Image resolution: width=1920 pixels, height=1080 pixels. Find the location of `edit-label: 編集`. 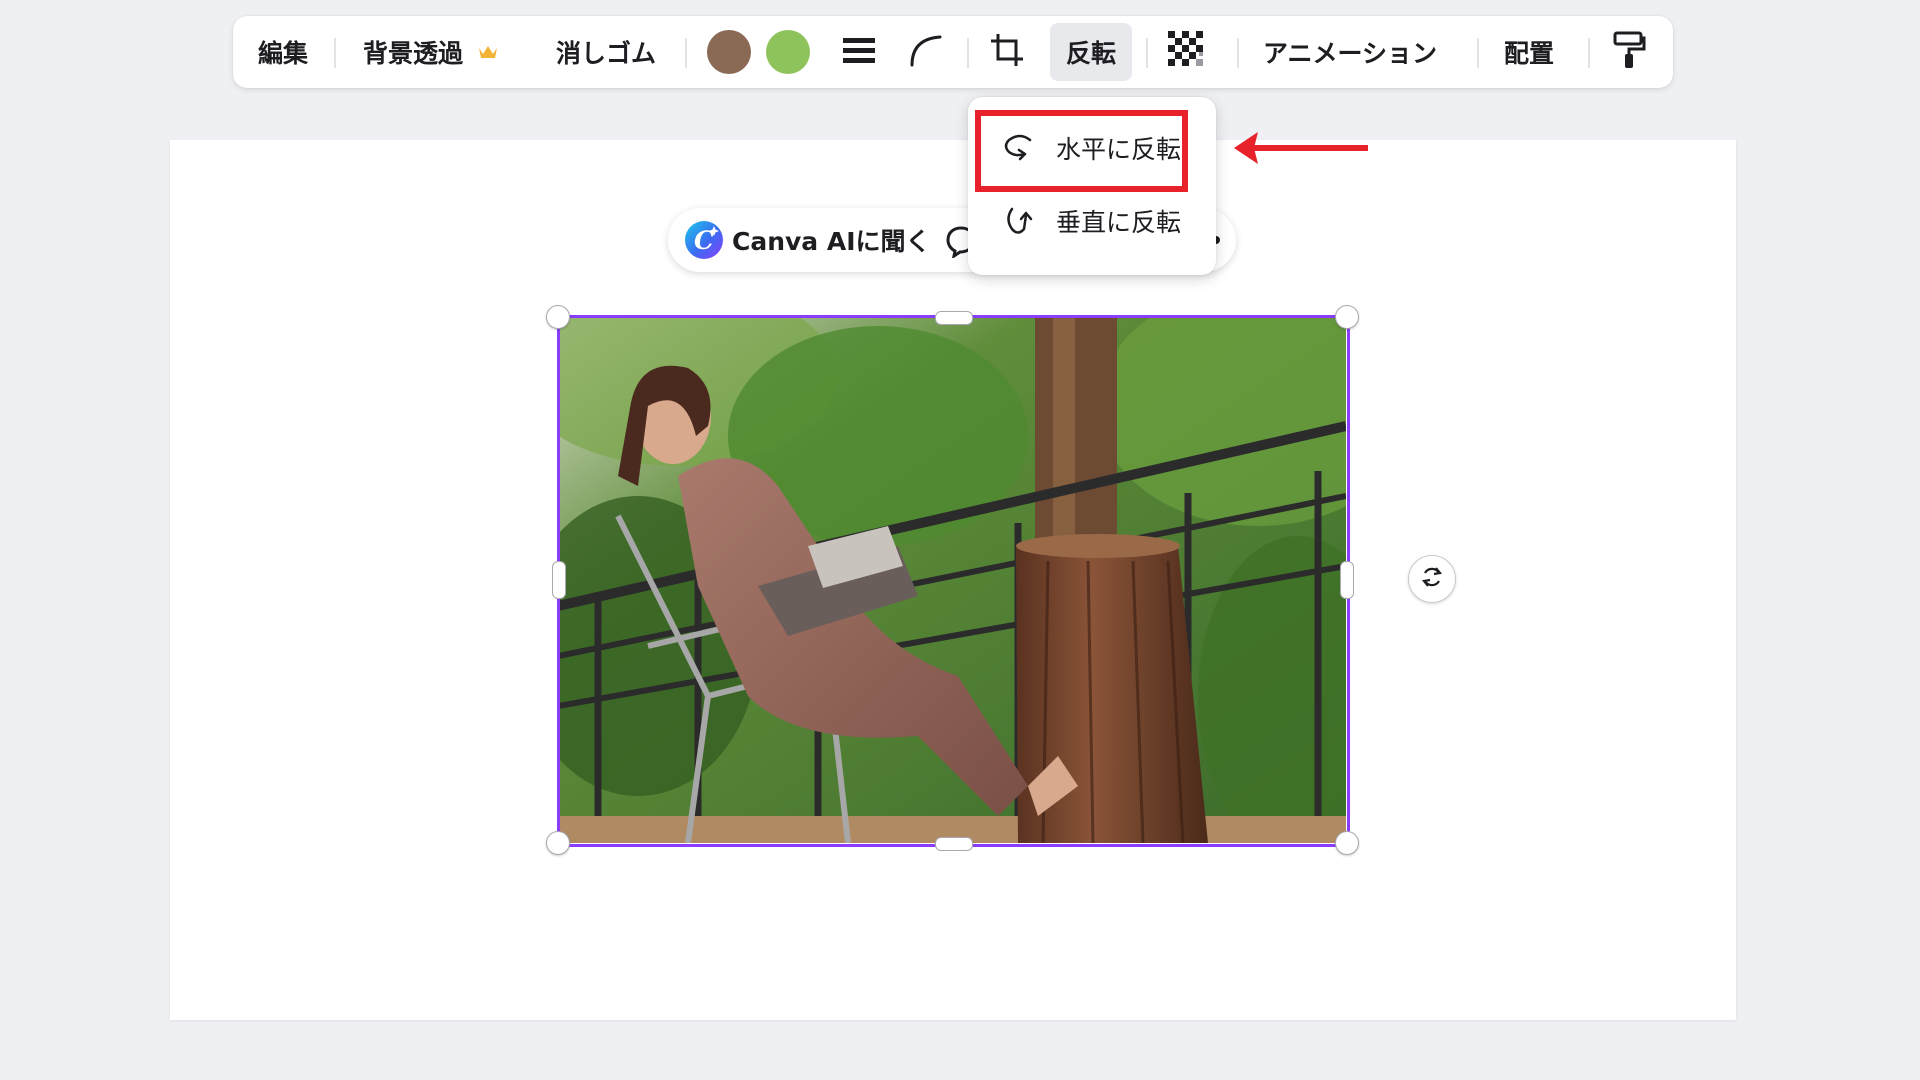

edit-label: 編集 is located at coordinates (282, 53).